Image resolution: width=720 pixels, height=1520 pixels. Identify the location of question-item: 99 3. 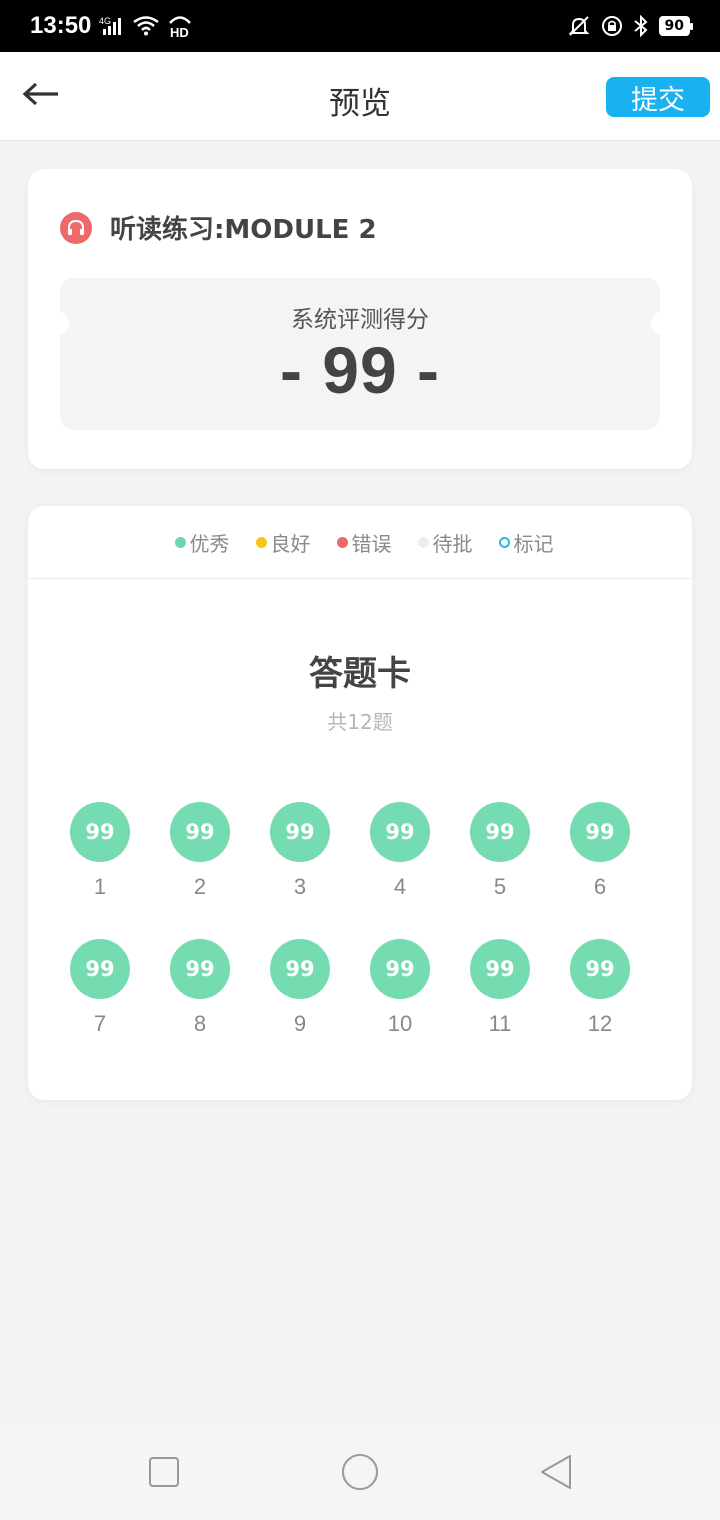
(300, 851).